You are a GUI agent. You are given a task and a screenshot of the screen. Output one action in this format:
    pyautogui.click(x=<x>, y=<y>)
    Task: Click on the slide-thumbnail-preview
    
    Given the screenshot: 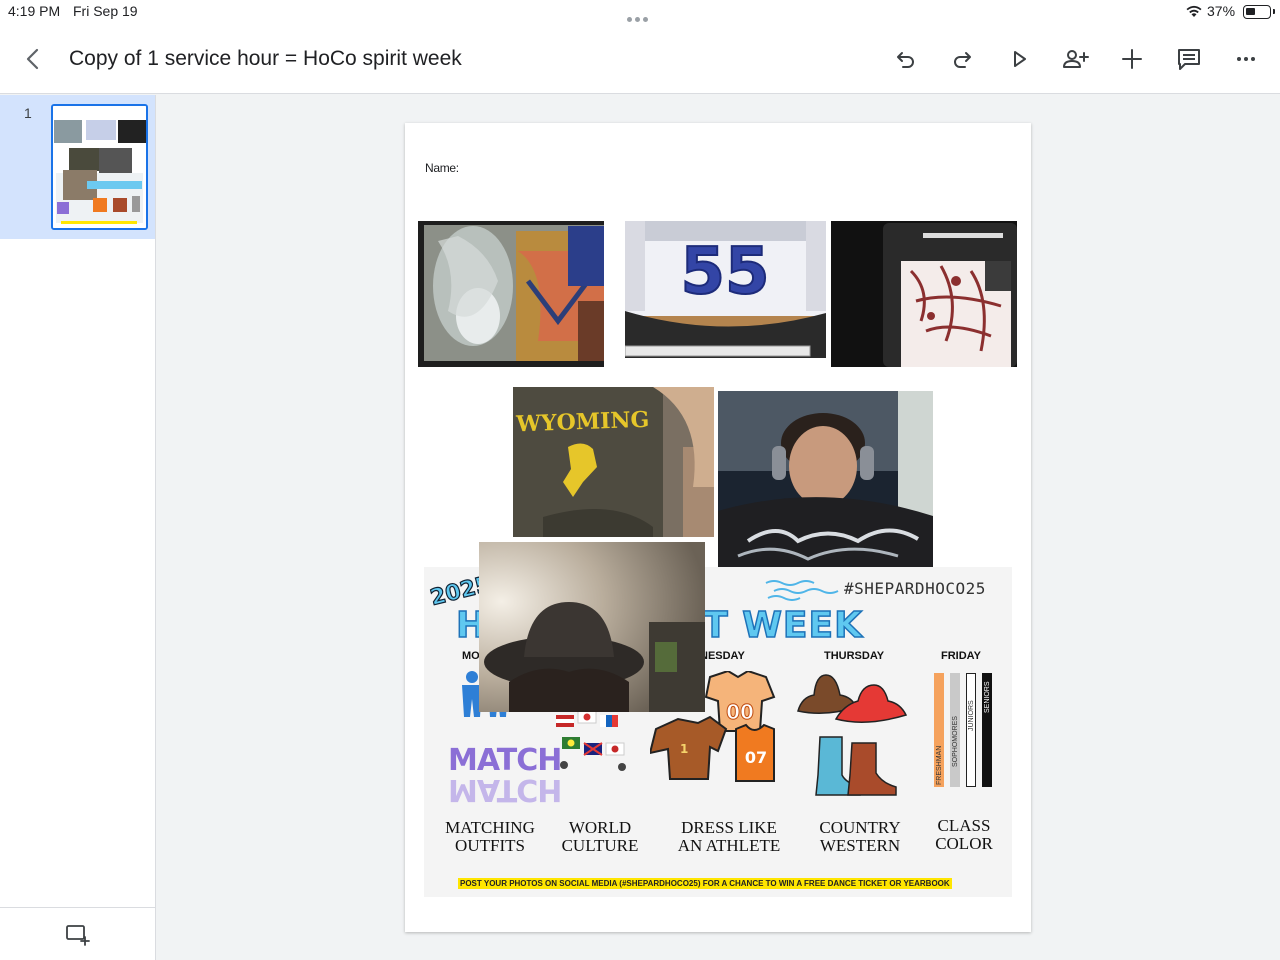 What is the action you would take?
    pyautogui.click(x=99, y=167)
    